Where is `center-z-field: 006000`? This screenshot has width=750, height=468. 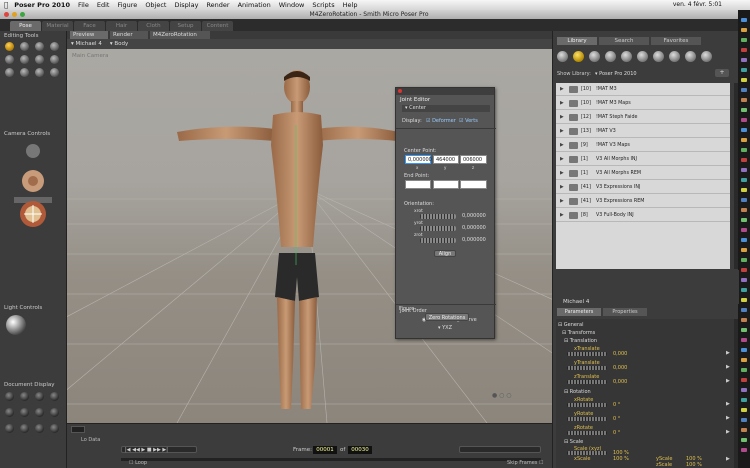
center-z-field: 006000 is located at coordinates (473, 159).